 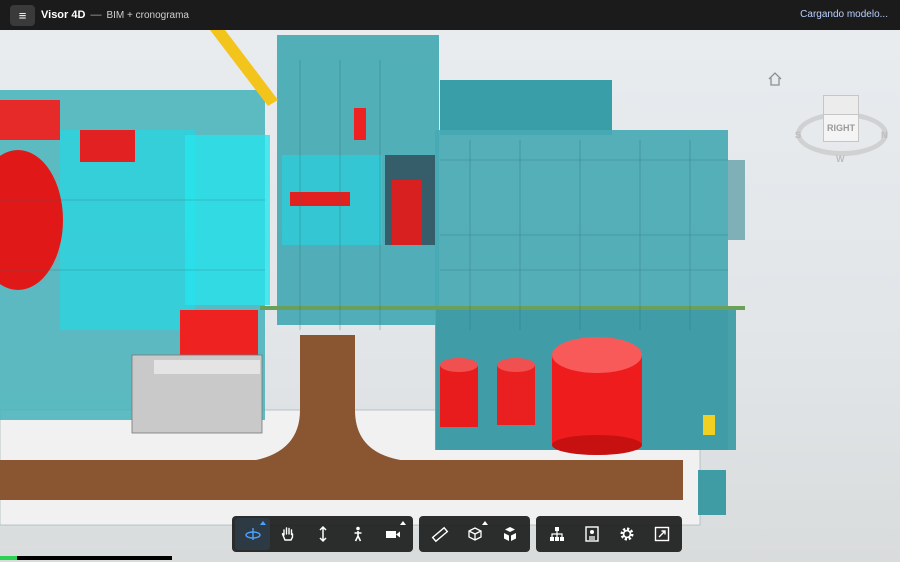 I want to click on first-person-icon, so click(x=357, y=534).